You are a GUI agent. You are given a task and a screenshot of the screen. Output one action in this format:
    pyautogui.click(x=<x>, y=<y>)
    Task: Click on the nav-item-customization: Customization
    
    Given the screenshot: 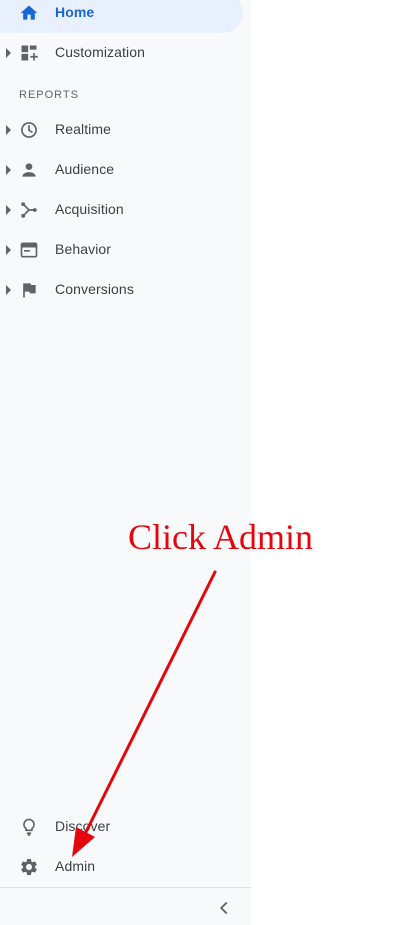 What is the action you would take?
    pyautogui.click(x=125, y=53)
    